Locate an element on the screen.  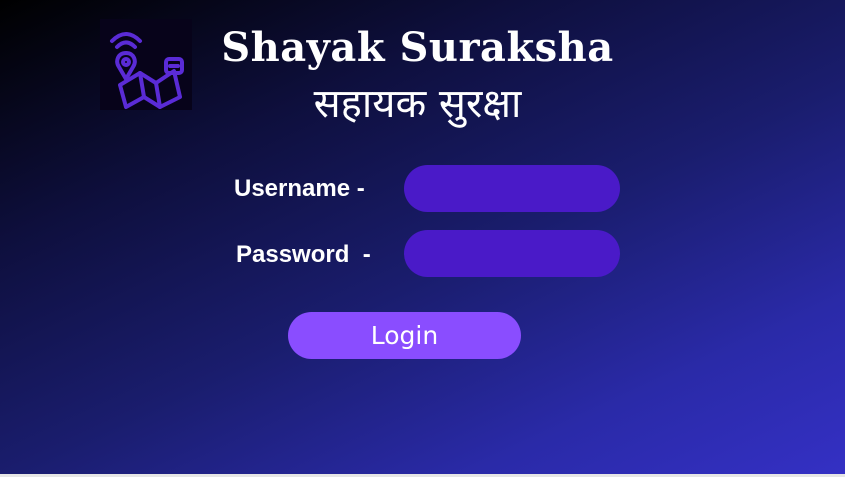
username-input is located at coordinates (512, 188).